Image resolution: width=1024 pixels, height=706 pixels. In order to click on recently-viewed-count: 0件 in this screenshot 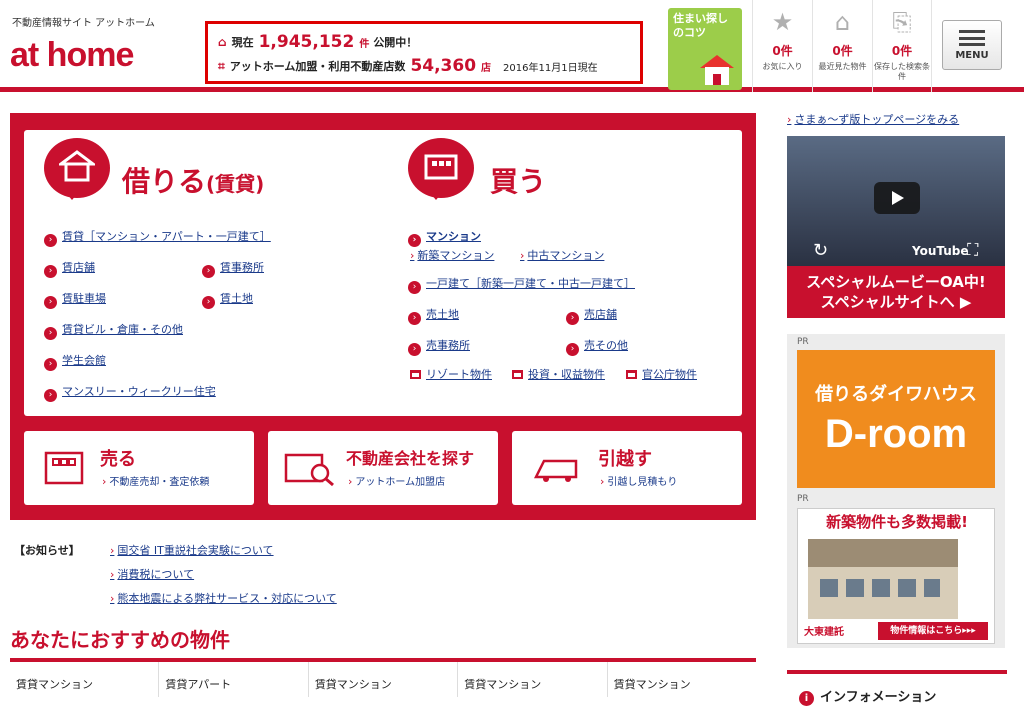, I will do `click(842, 51)`.